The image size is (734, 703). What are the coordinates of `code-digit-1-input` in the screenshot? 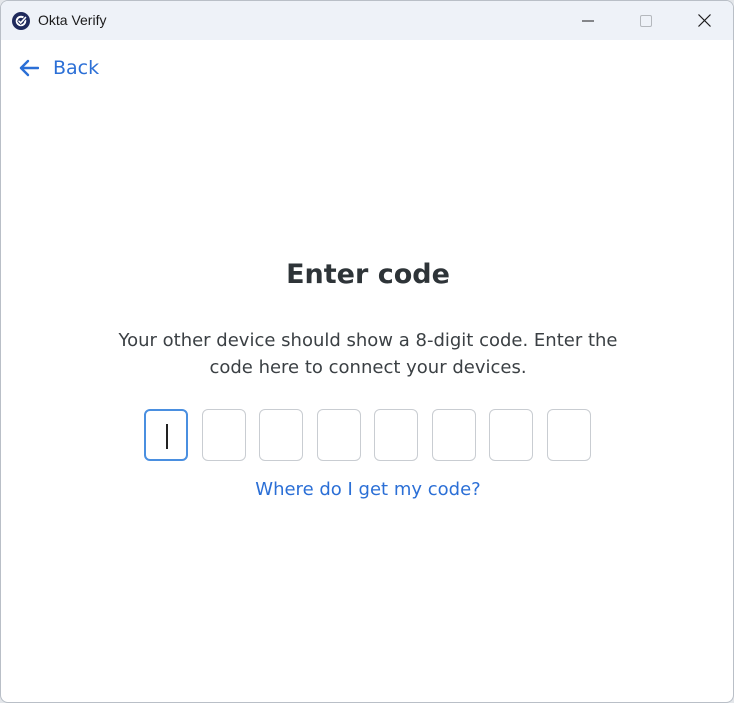 It's located at (166, 435).